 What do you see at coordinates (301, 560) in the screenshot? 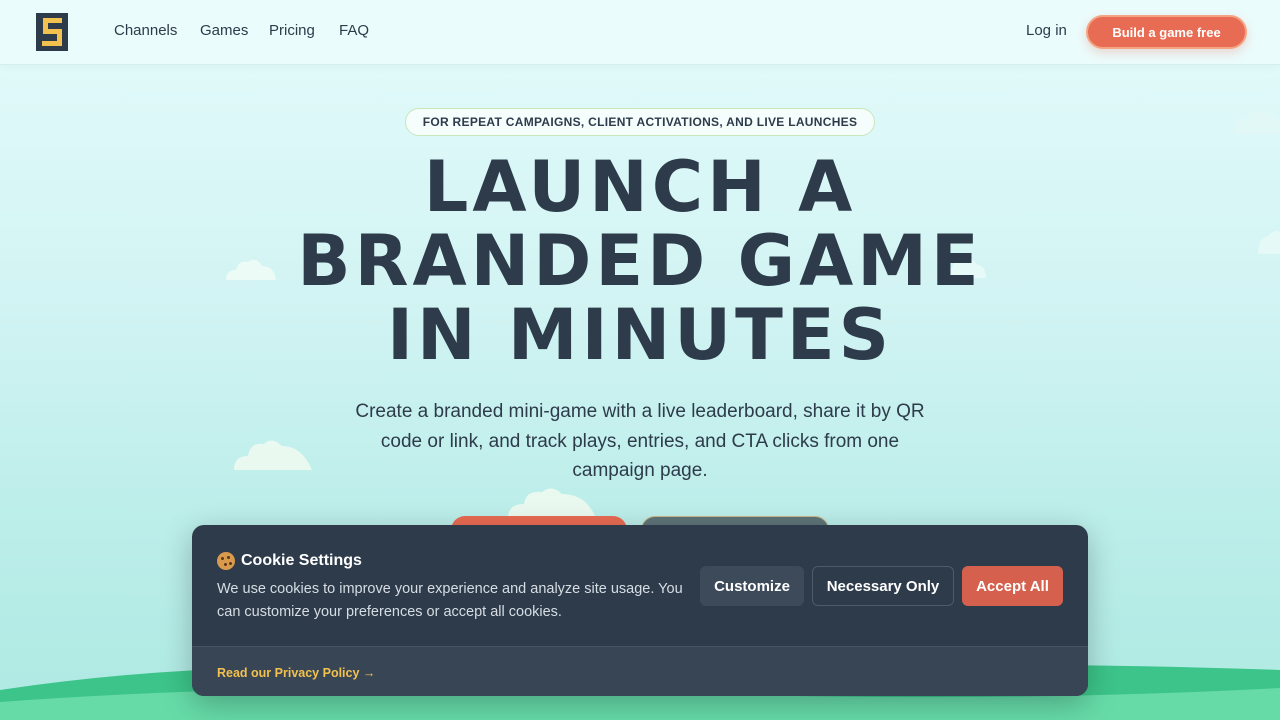
I see `cookie-title-text: Cookie Settings` at bounding box center [301, 560].